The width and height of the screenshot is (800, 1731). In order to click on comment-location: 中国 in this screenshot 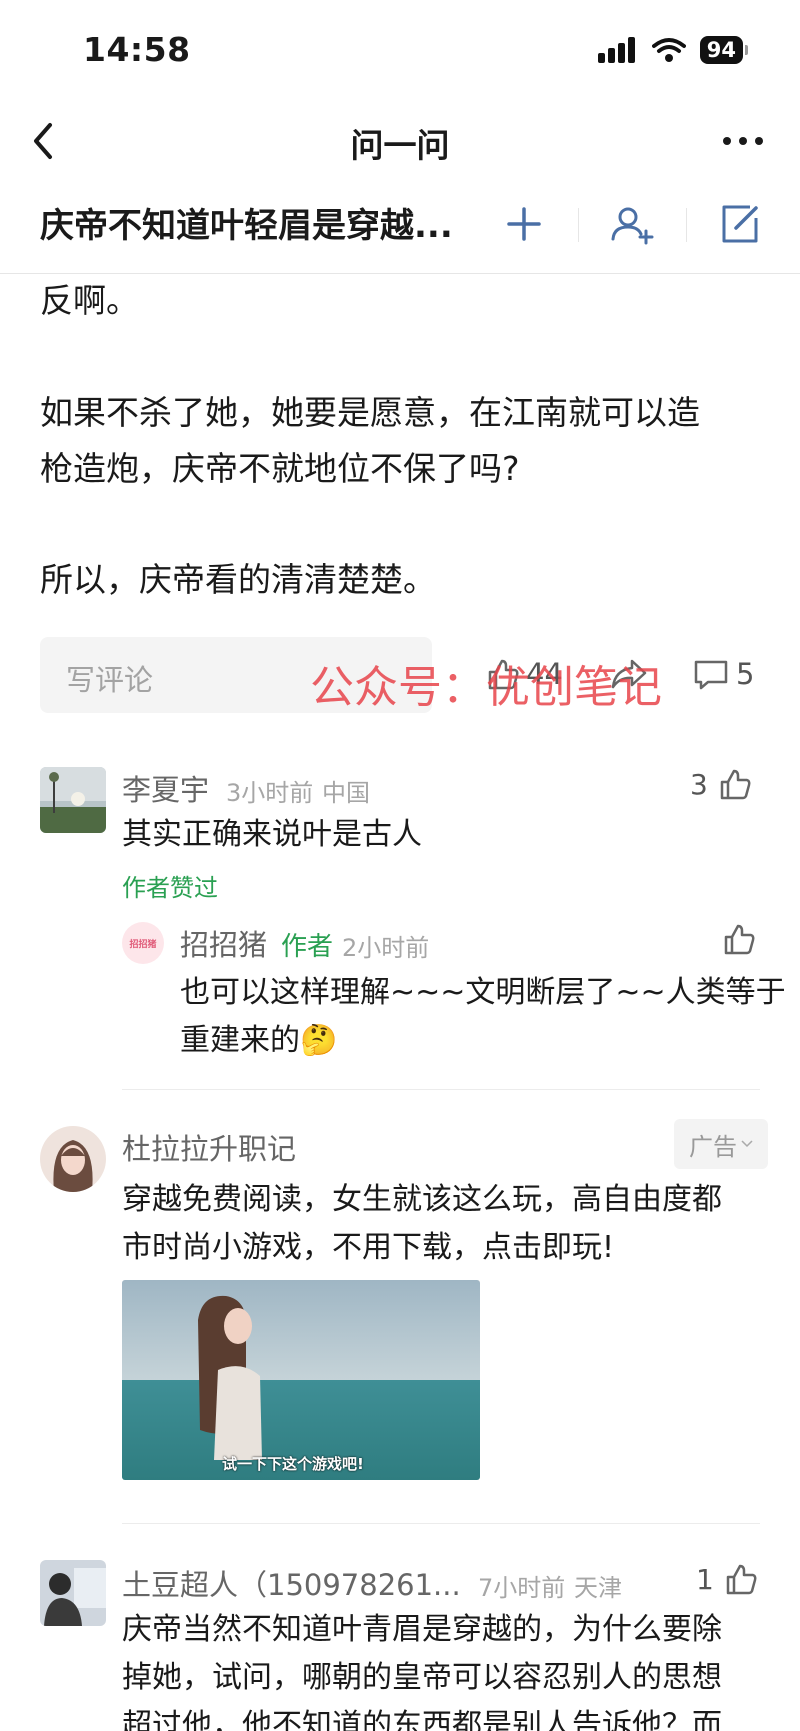, I will do `click(346, 793)`.